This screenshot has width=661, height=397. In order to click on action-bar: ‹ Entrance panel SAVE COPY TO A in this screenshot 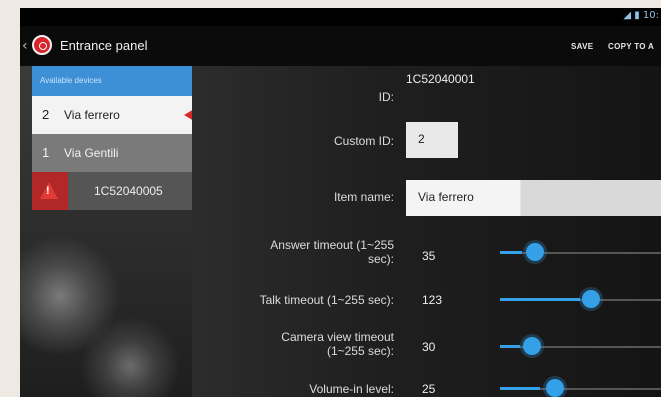, I will do `click(340, 46)`.